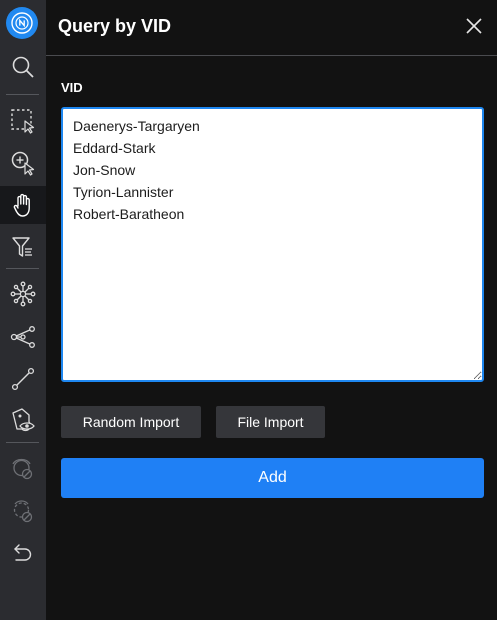 This screenshot has height=620, width=497. I want to click on filter-icon, so click(23, 247).